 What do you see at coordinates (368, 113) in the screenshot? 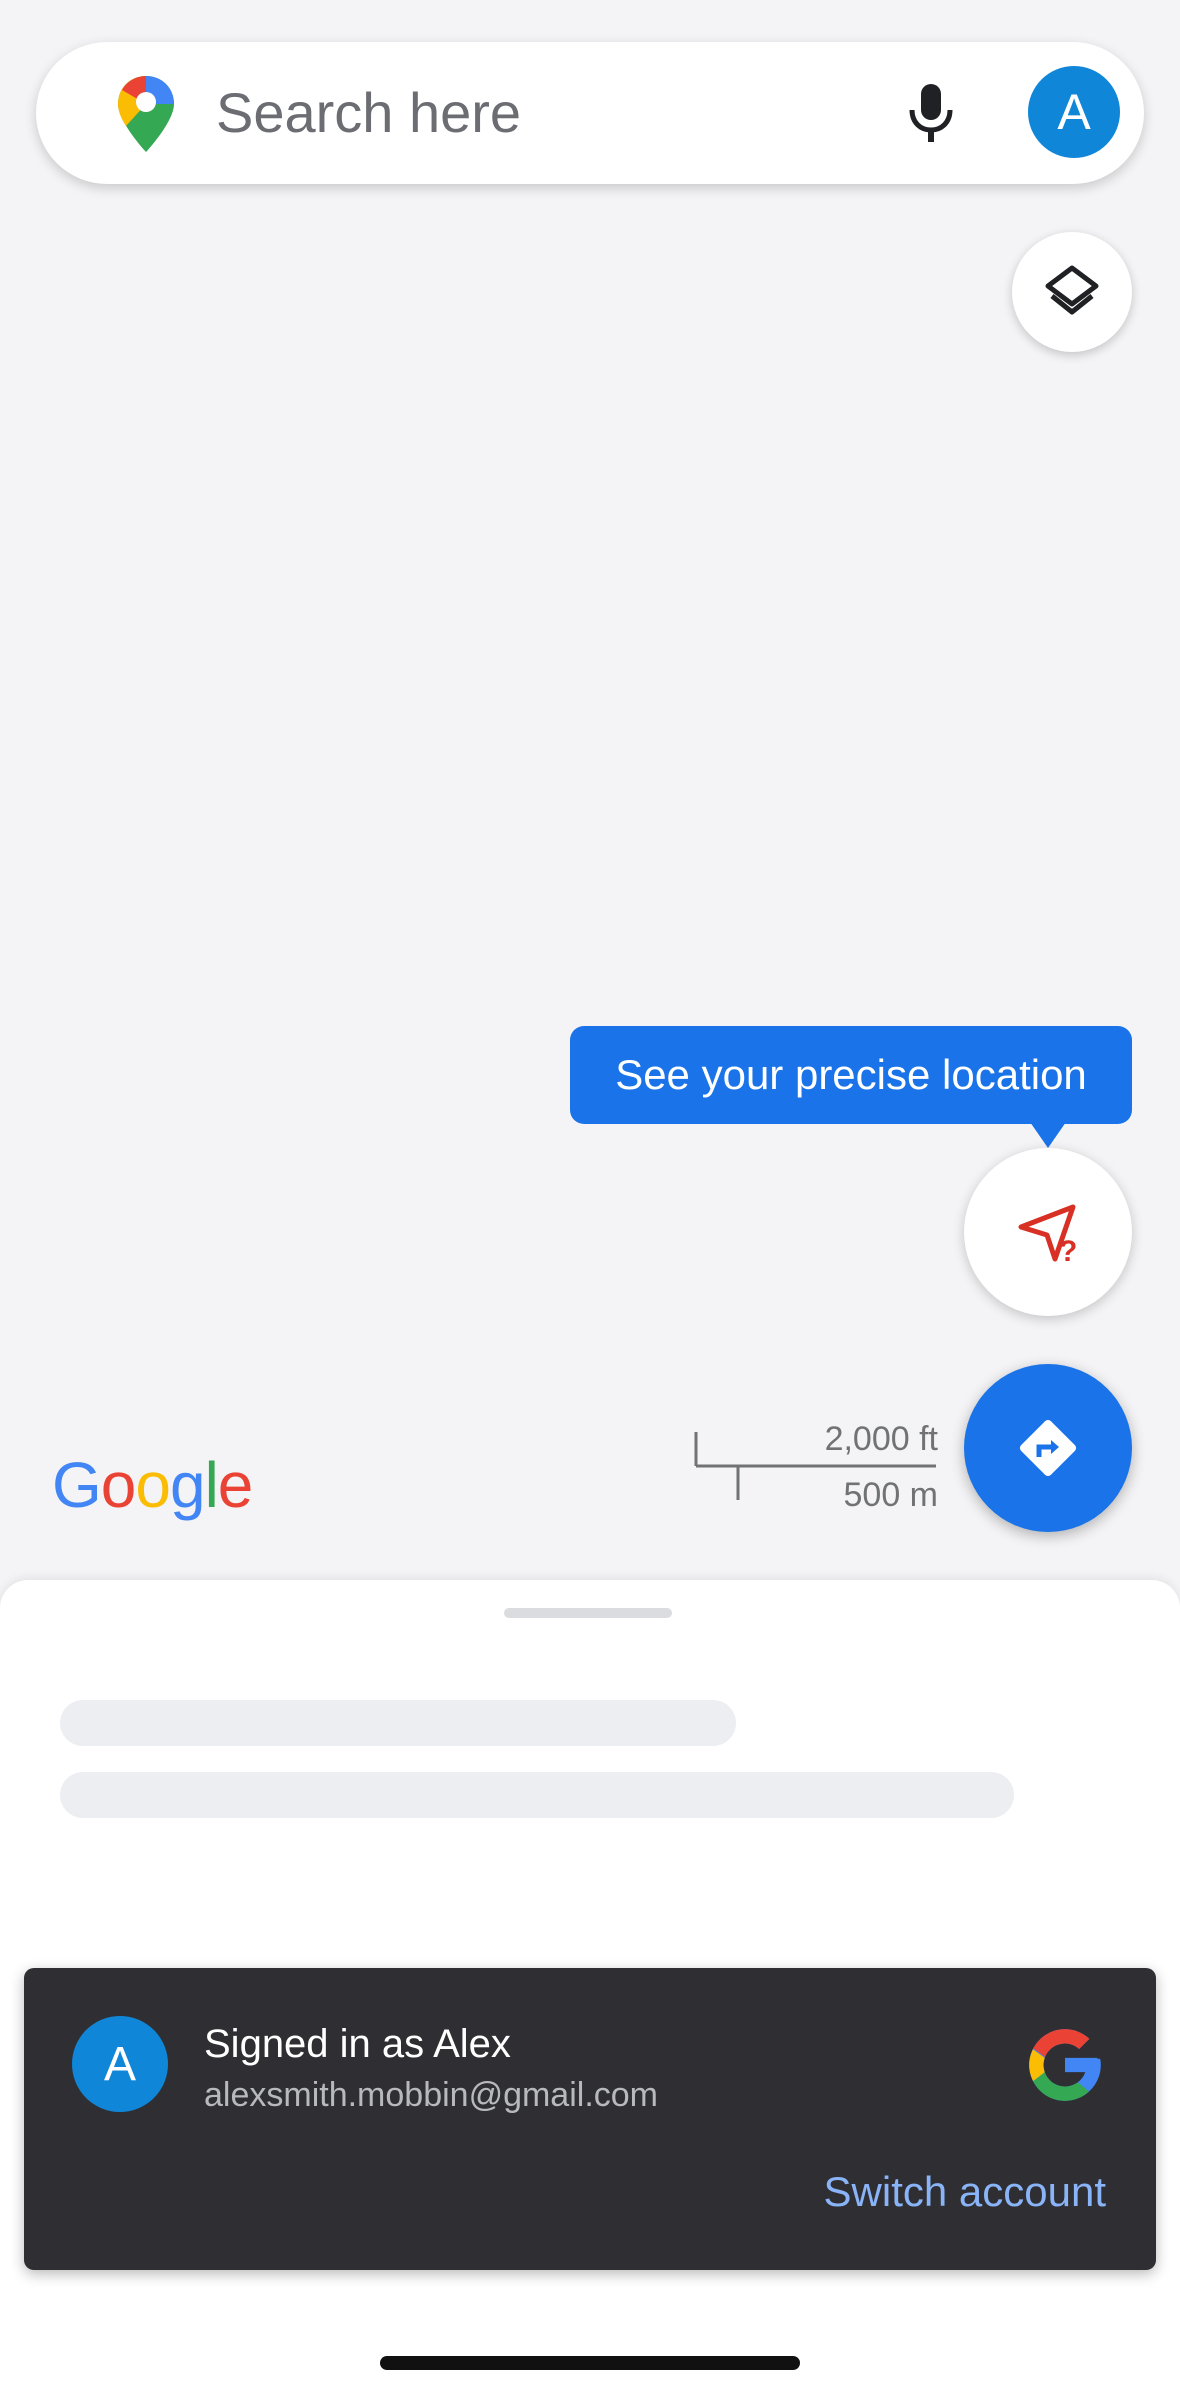
I see `search-input: Search here` at bounding box center [368, 113].